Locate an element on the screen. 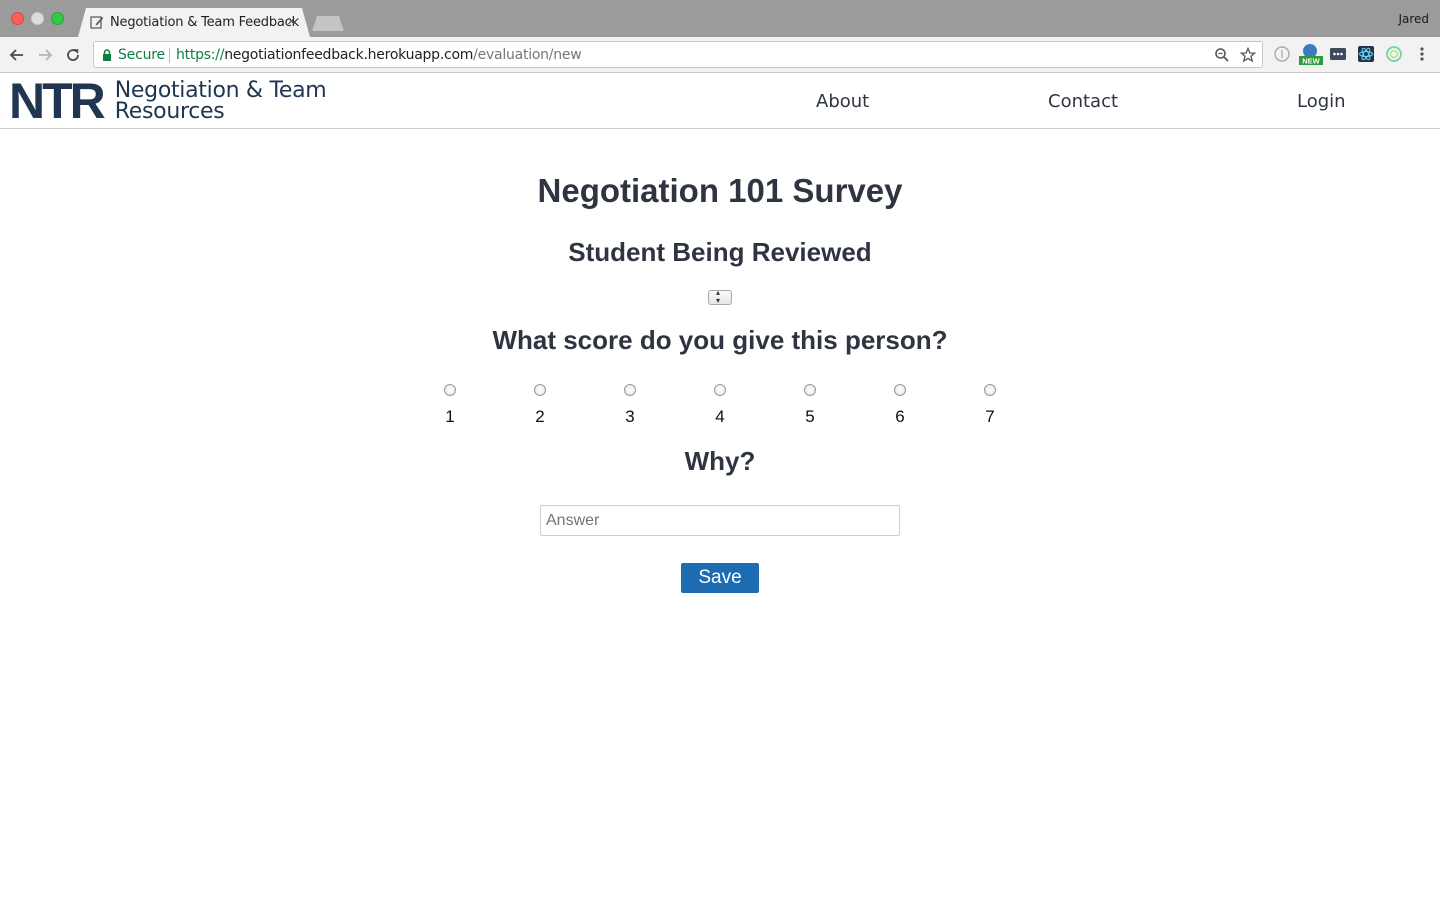  profile-name: Jared is located at coordinates (1413, 19).